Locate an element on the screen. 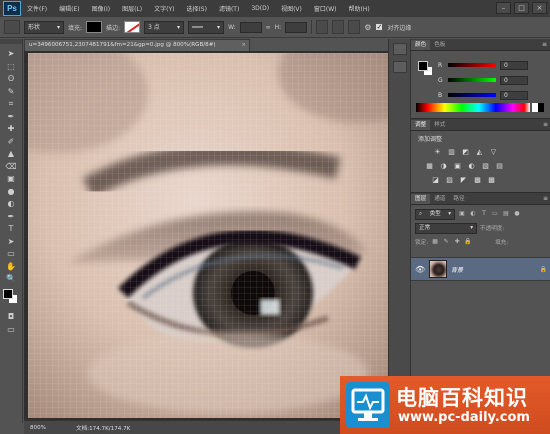  gradient-map-icon: ▩ is located at coordinates (477, 180).